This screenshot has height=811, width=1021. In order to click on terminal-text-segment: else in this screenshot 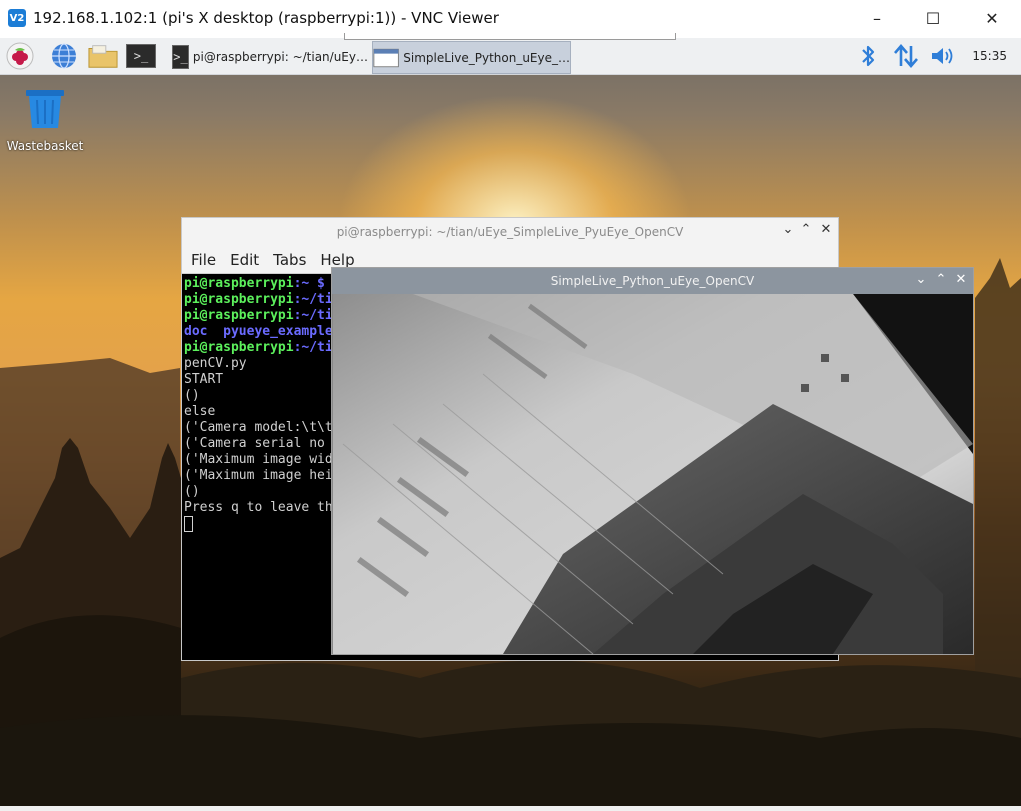, I will do `click(200, 411)`.